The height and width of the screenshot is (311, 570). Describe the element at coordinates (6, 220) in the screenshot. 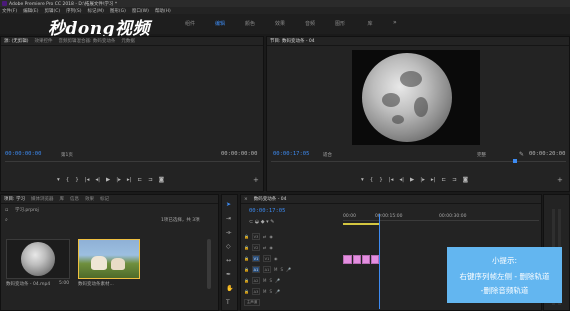

I see `search-icon: ⌕` at that location.